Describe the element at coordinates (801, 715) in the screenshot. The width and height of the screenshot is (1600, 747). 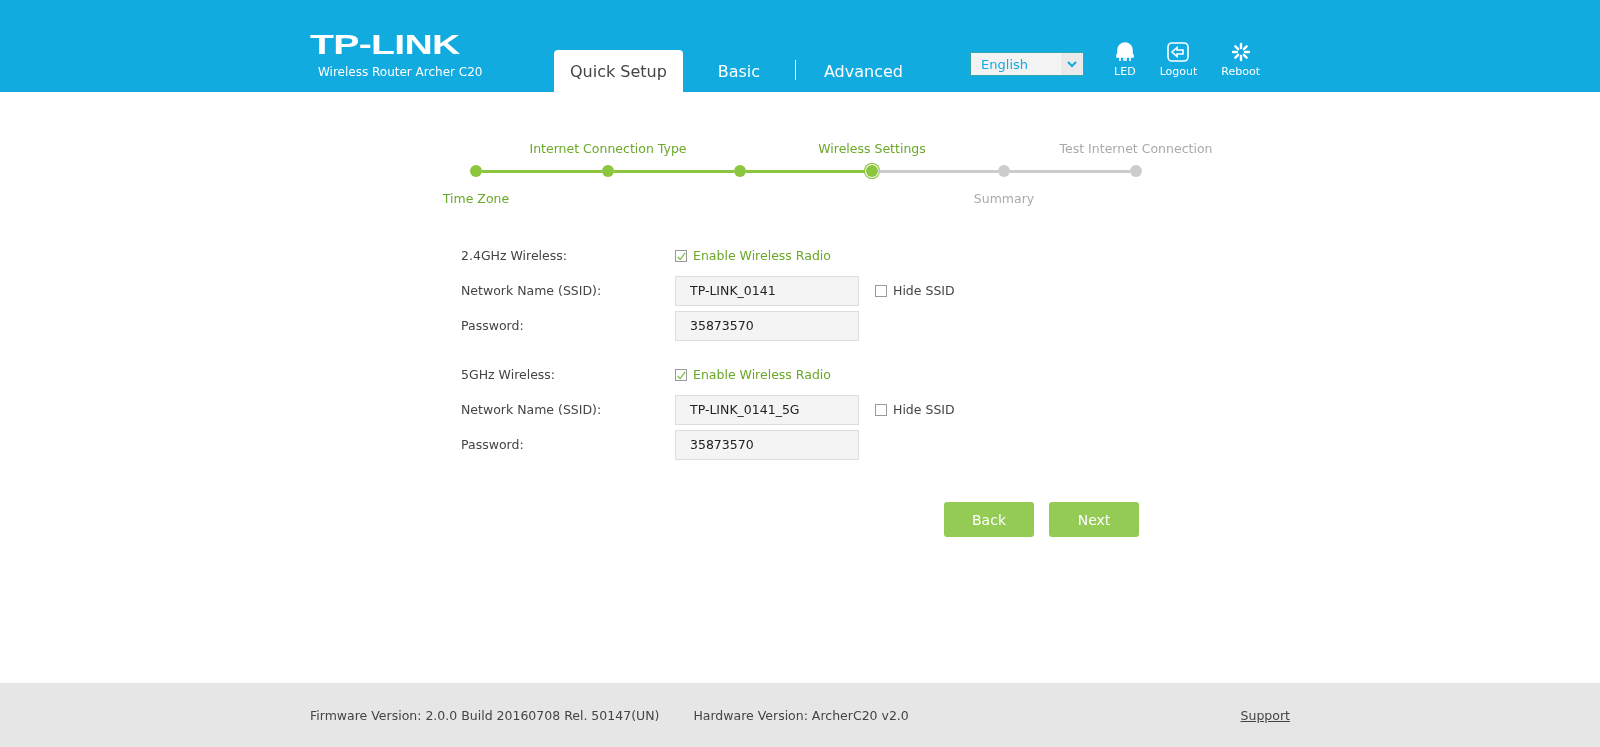
I see `hardware-version: Hardware Version: ArcherC20 v2.0` at that location.